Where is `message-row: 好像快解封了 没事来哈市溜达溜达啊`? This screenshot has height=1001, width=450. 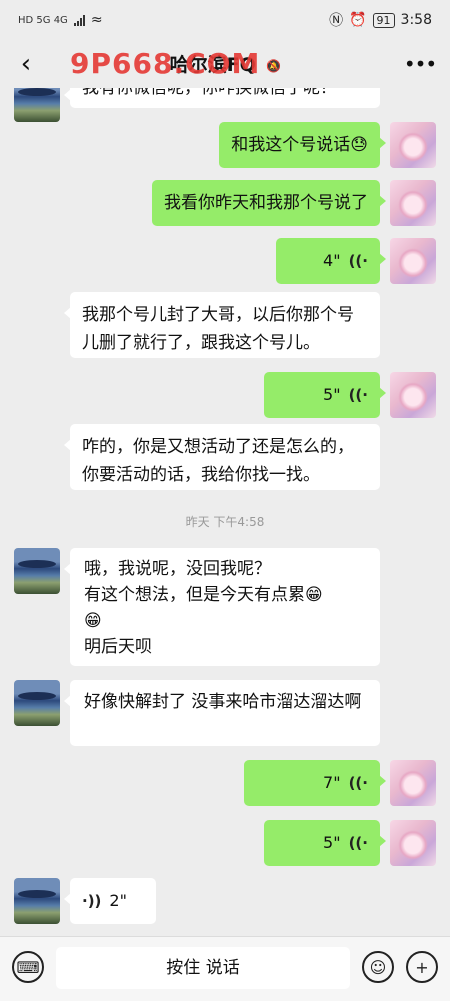
message-row: 好像快解封了 没事来哈市溜达溜达啊 is located at coordinates (225, 715).